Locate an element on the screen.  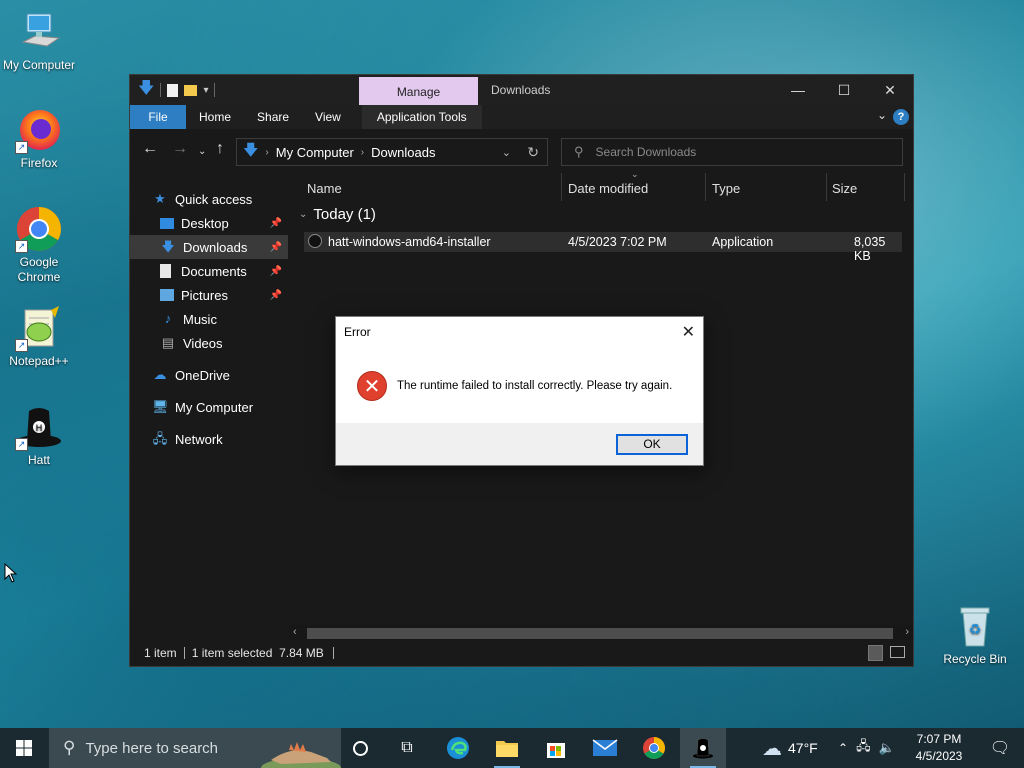
tab-application-tools: Application Tools is located at coordinates (421, 117).